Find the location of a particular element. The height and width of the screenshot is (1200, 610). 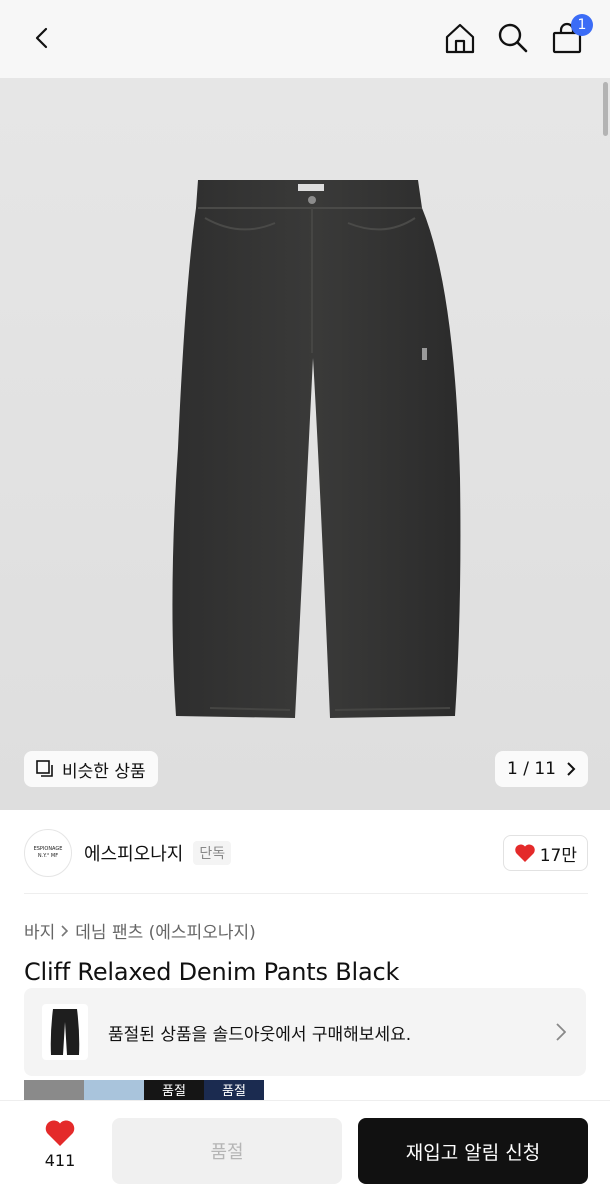

brand-logo: ESPIONAGE N.Y.° MF is located at coordinates (48, 853).